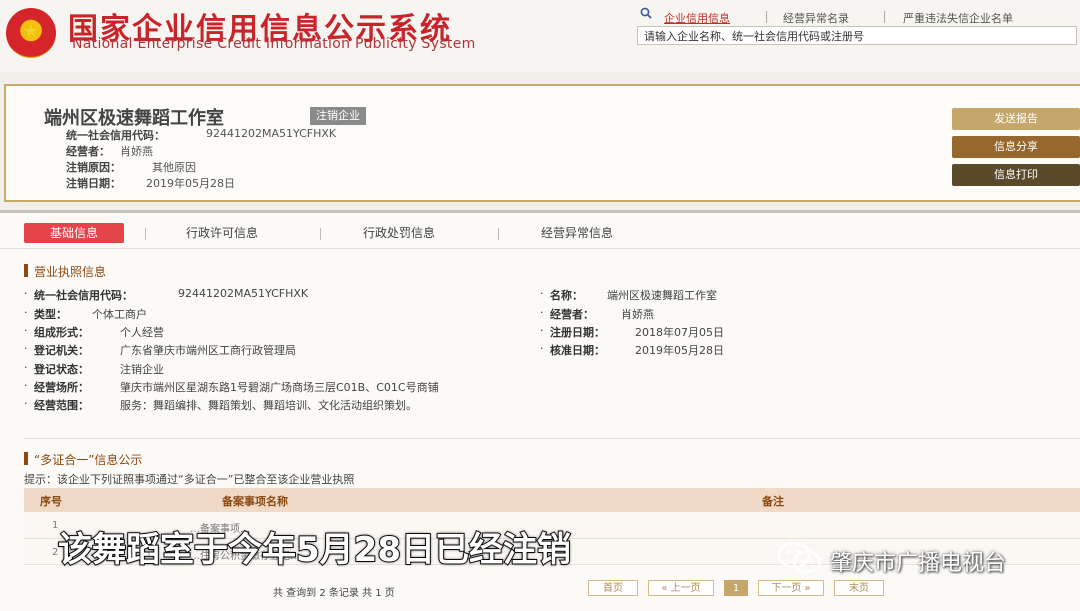 The image size is (1080, 611). What do you see at coordinates (142, 332) in the screenshot?
I see `field-value-form: 个人经营` at bounding box center [142, 332].